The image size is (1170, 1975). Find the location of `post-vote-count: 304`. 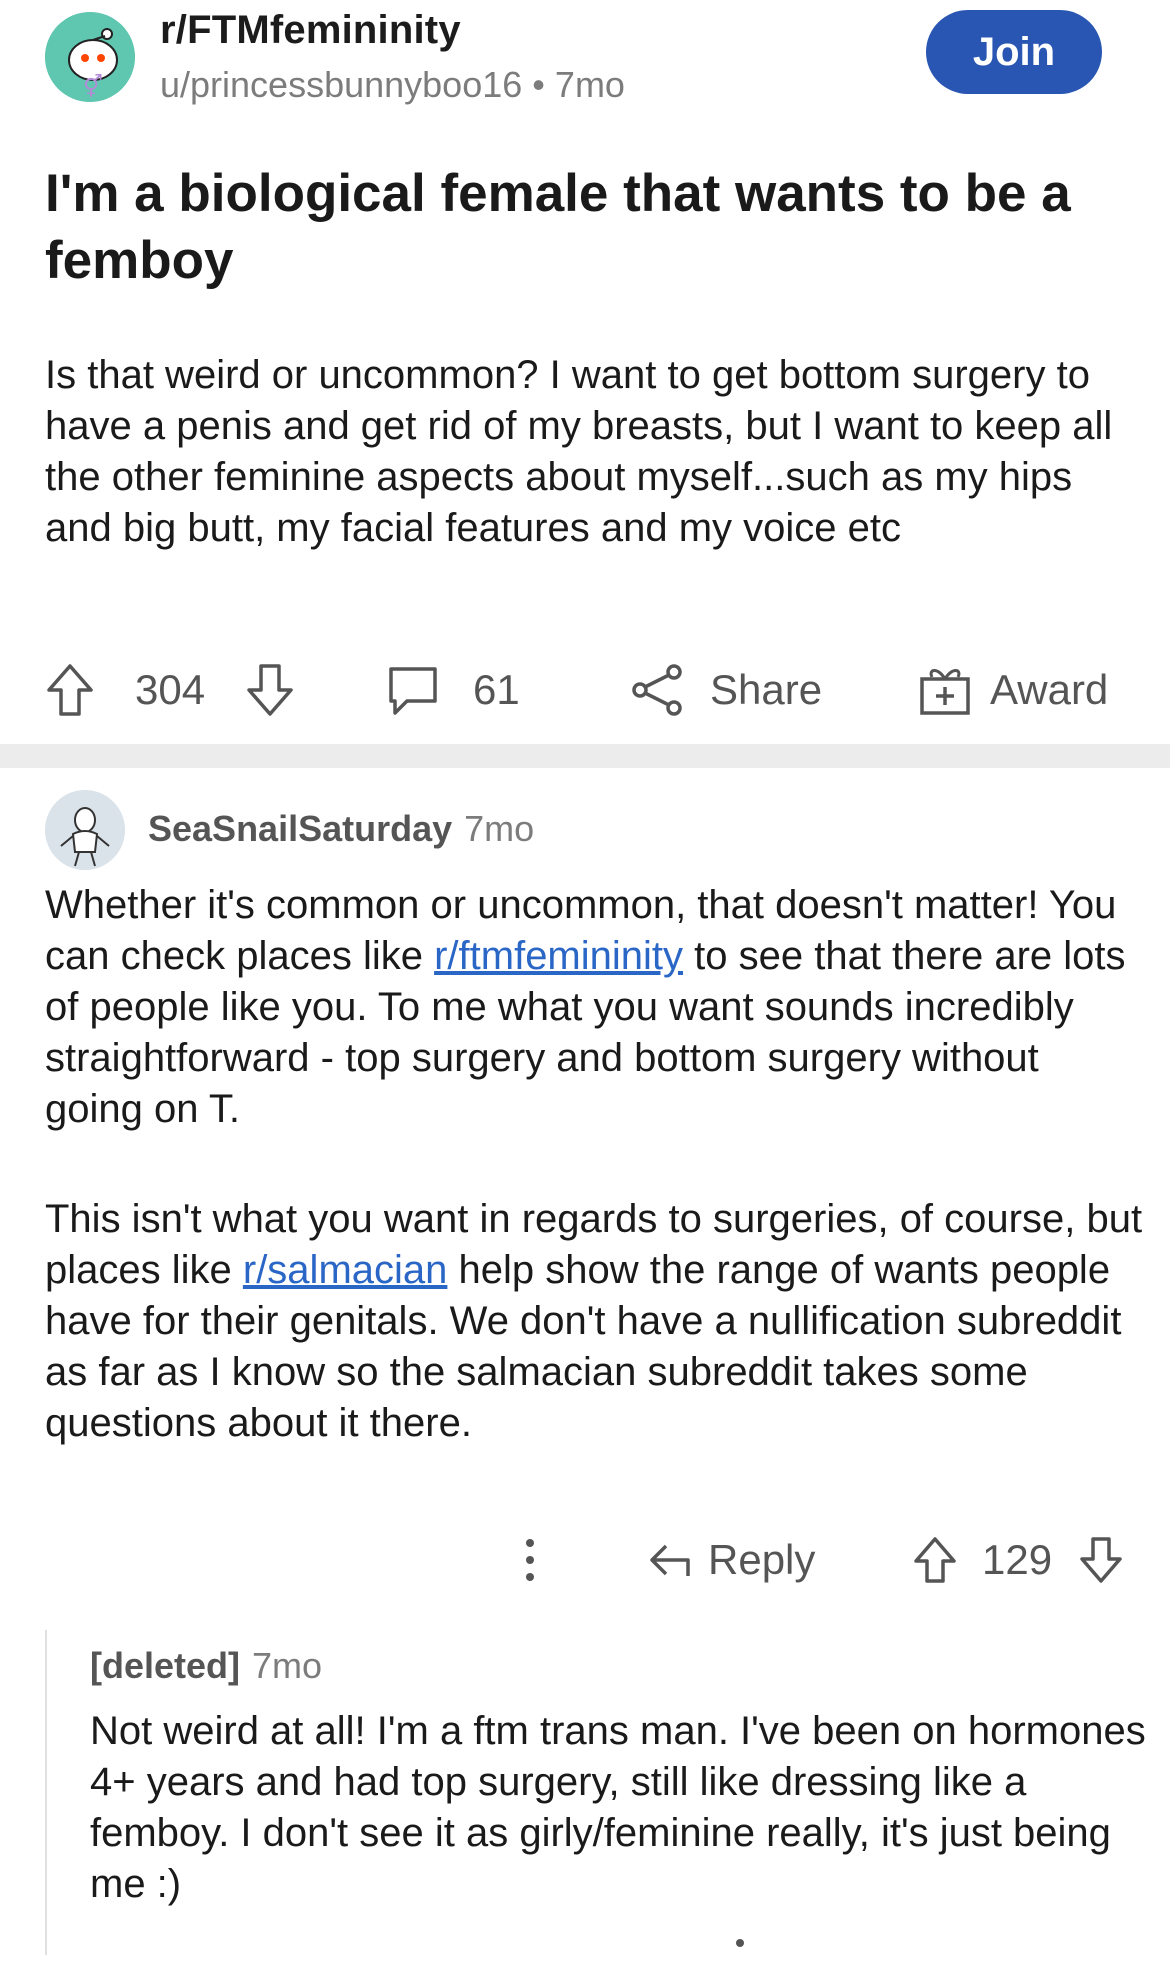

post-vote-count: 304 is located at coordinates (170, 689).